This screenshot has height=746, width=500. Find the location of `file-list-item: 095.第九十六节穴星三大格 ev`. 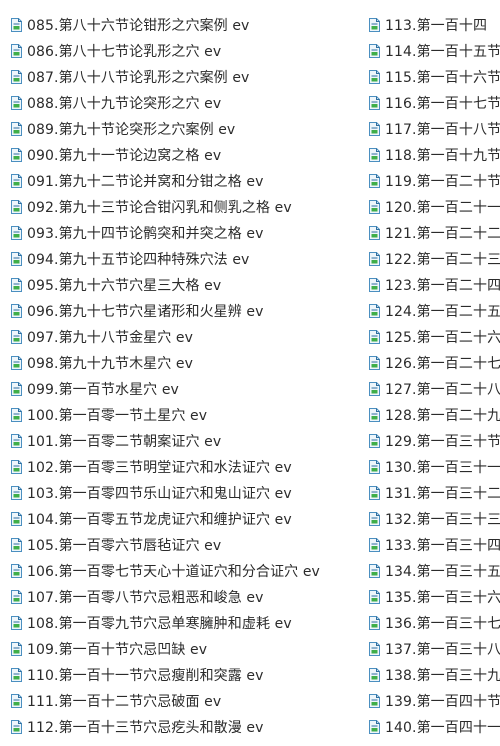

file-list-item: 095.第九十六节穴星三大格 ev is located at coordinates (186, 285).